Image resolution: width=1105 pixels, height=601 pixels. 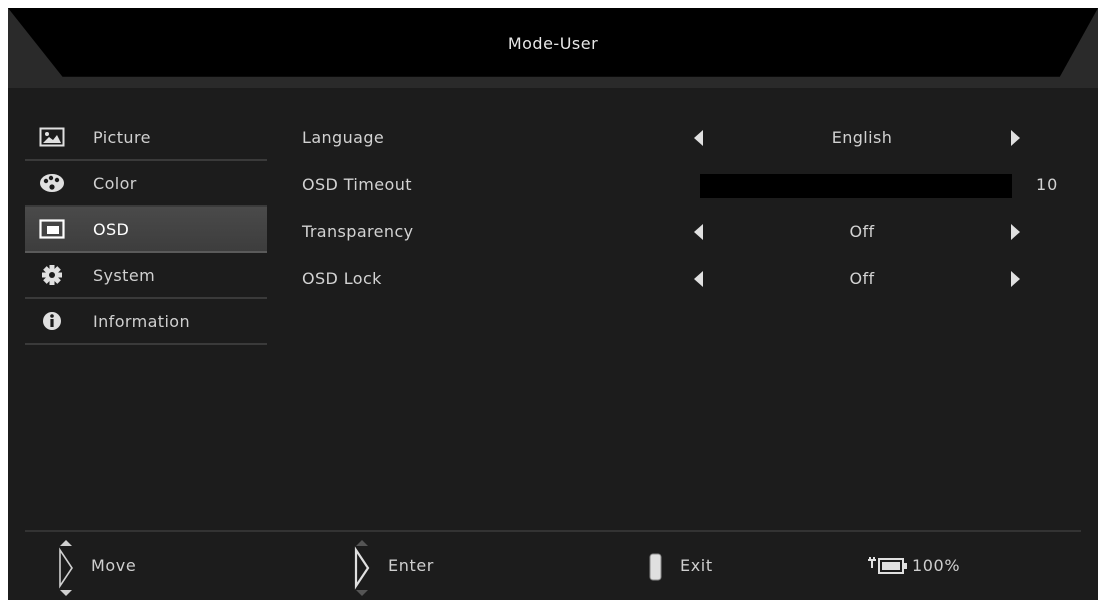 I want to click on osd-lock-value: Off, so click(x=862, y=278).